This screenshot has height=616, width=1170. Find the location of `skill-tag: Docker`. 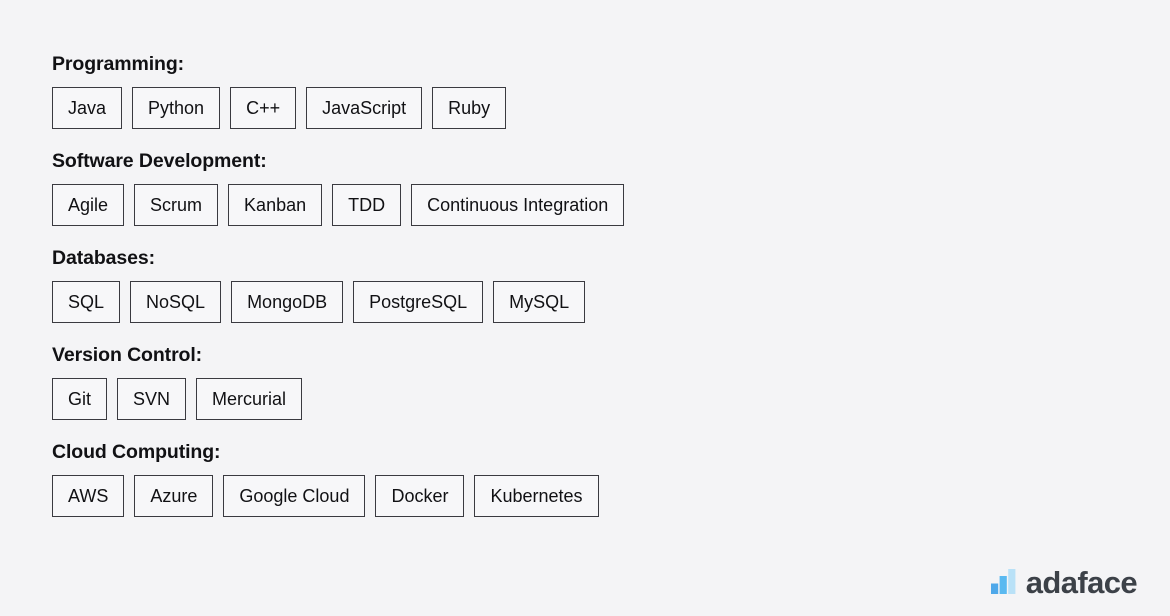

skill-tag: Docker is located at coordinates (420, 496).